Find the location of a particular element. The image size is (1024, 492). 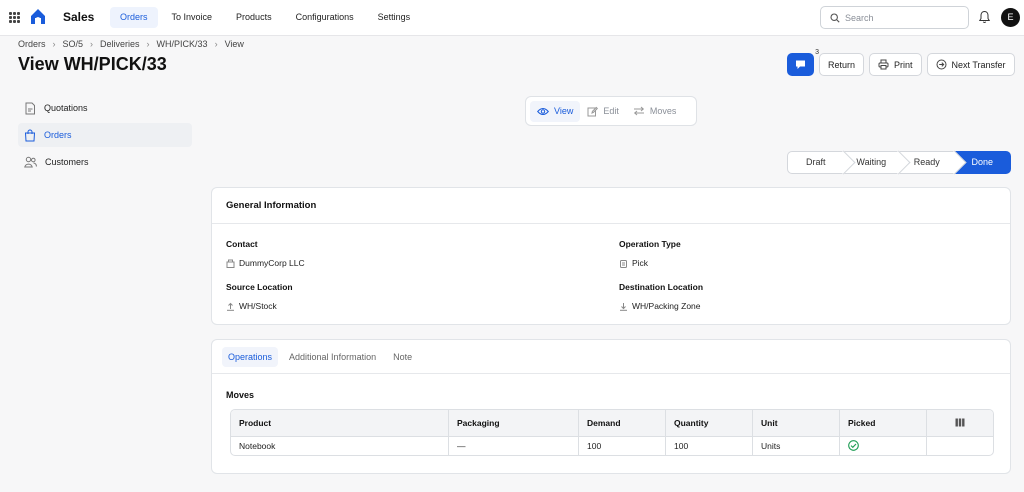

cell-packaging: — is located at coordinates (514, 445).